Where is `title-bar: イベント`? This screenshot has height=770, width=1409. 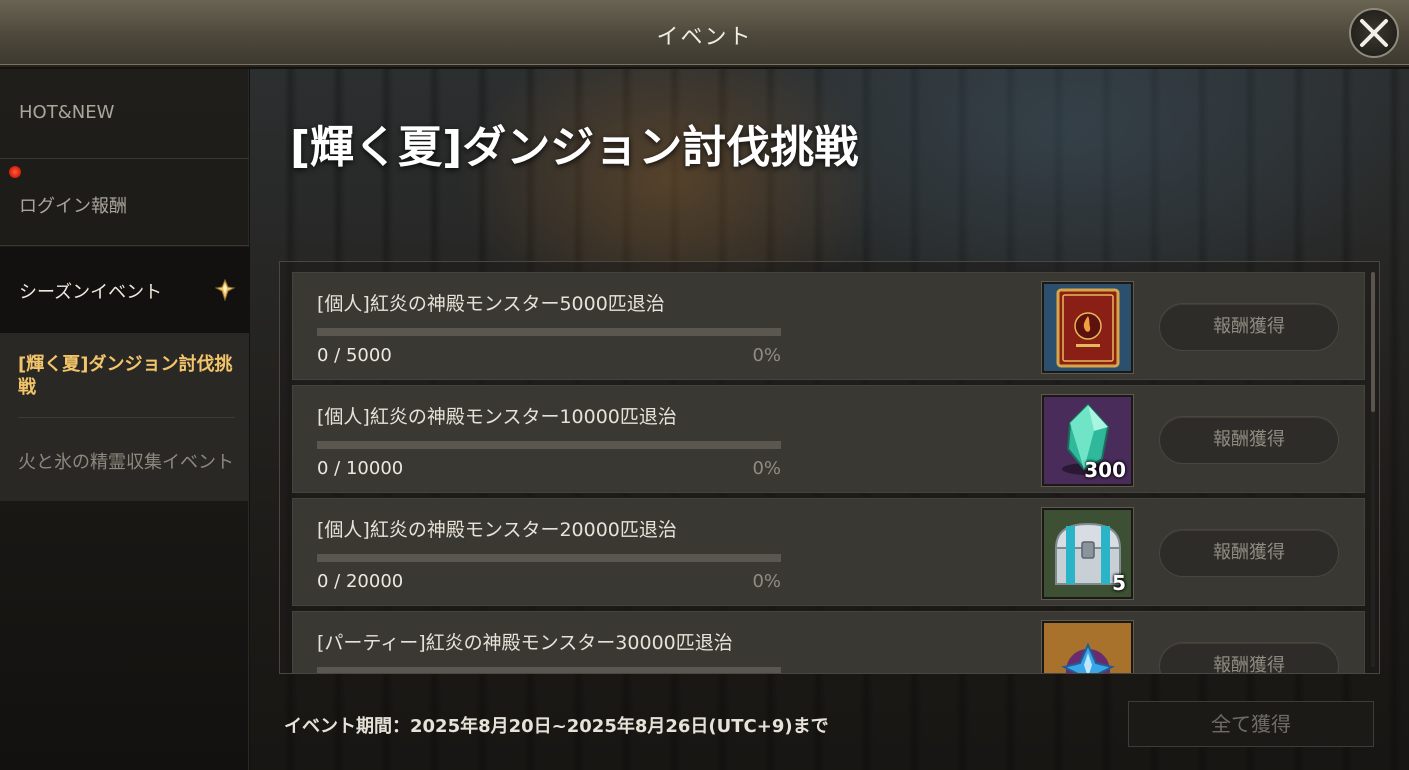 title-bar: イベント is located at coordinates (704, 33).